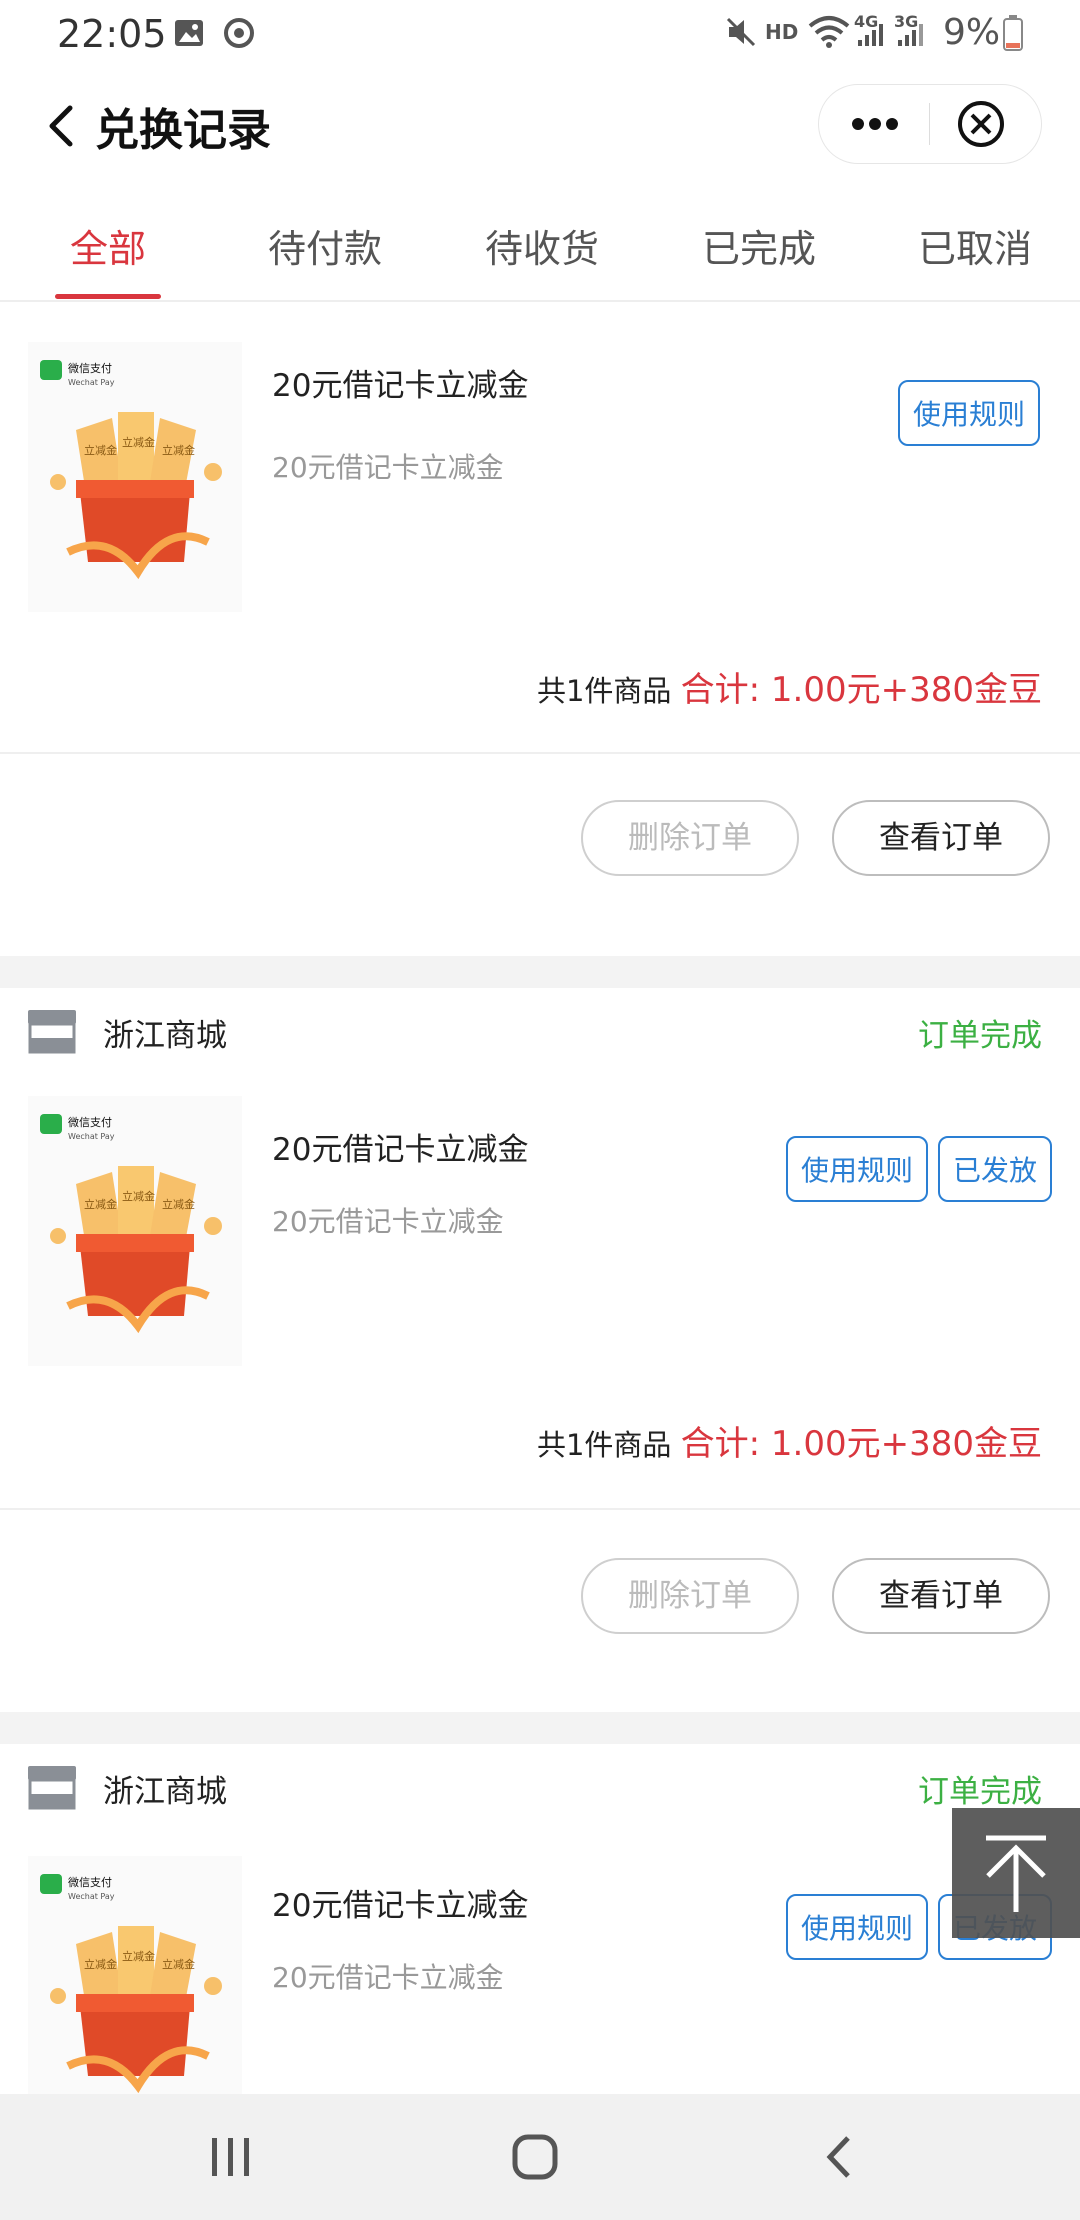 This screenshot has width=1080, height=2220. What do you see at coordinates (975, 245) in the screenshot?
I see `tab-cancelled: 已取消` at bounding box center [975, 245].